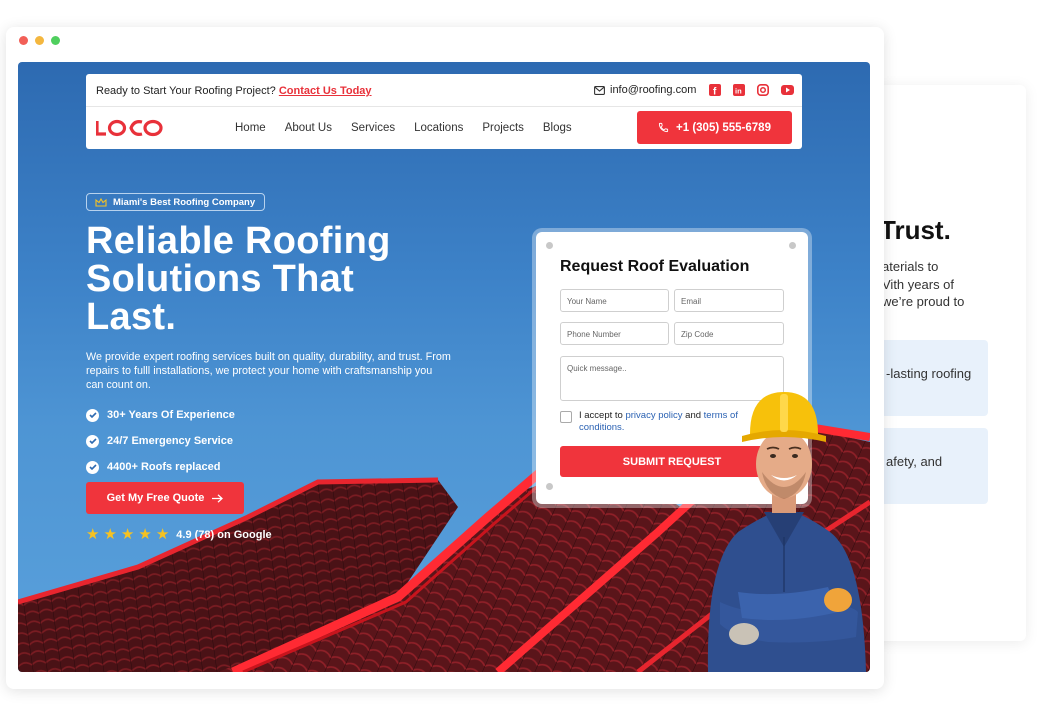  What do you see at coordinates (164, 467) in the screenshot?
I see `feature-text: 4400+ Roofs replaced` at bounding box center [164, 467].